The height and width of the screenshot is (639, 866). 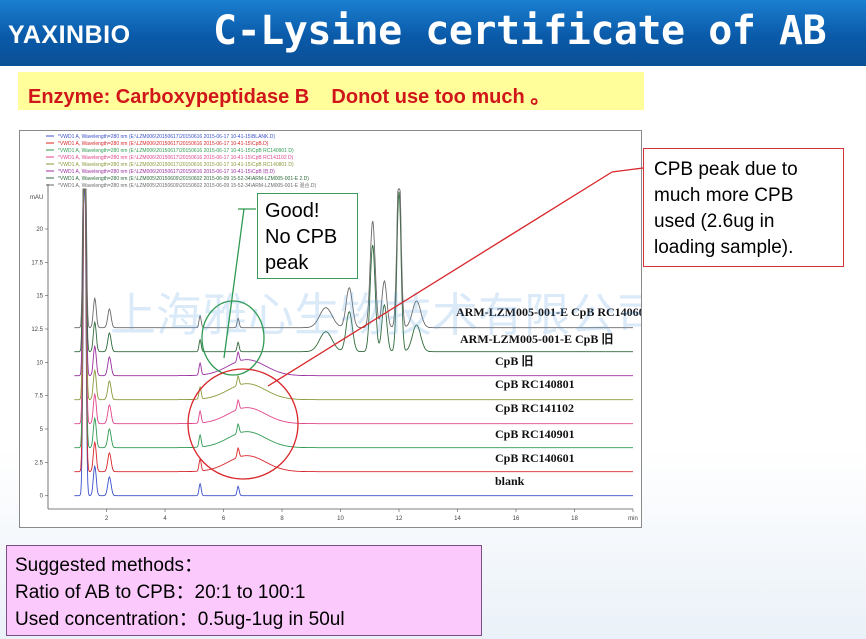 I want to click on header-bar: YAXINBIO C-Lysine certificate of AB, so click(x=433, y=33).